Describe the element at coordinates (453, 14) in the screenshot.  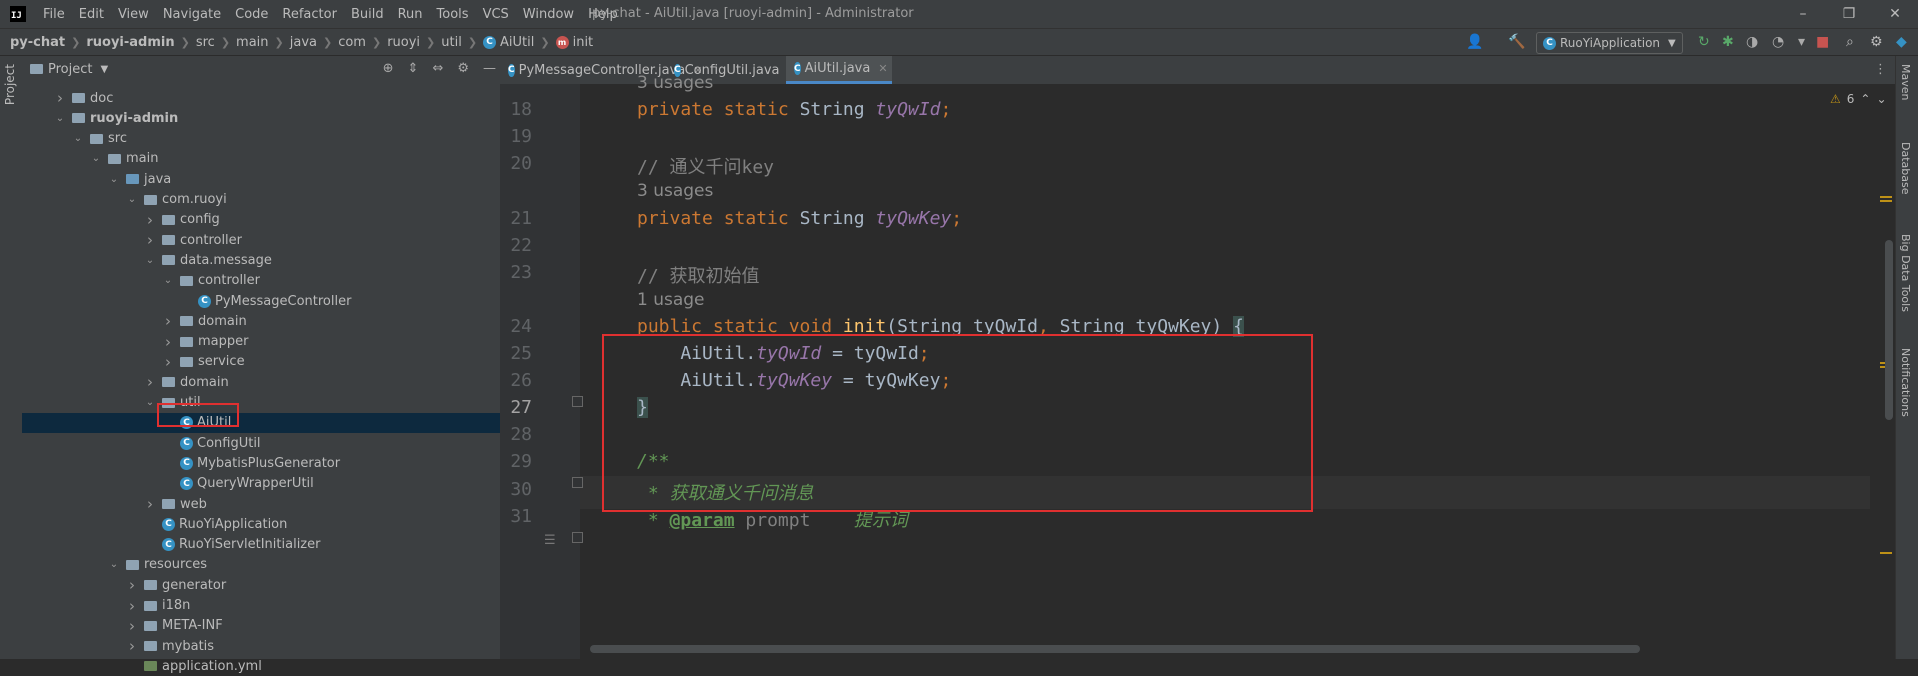
I see `menu-item-tools: Tools` at that location.